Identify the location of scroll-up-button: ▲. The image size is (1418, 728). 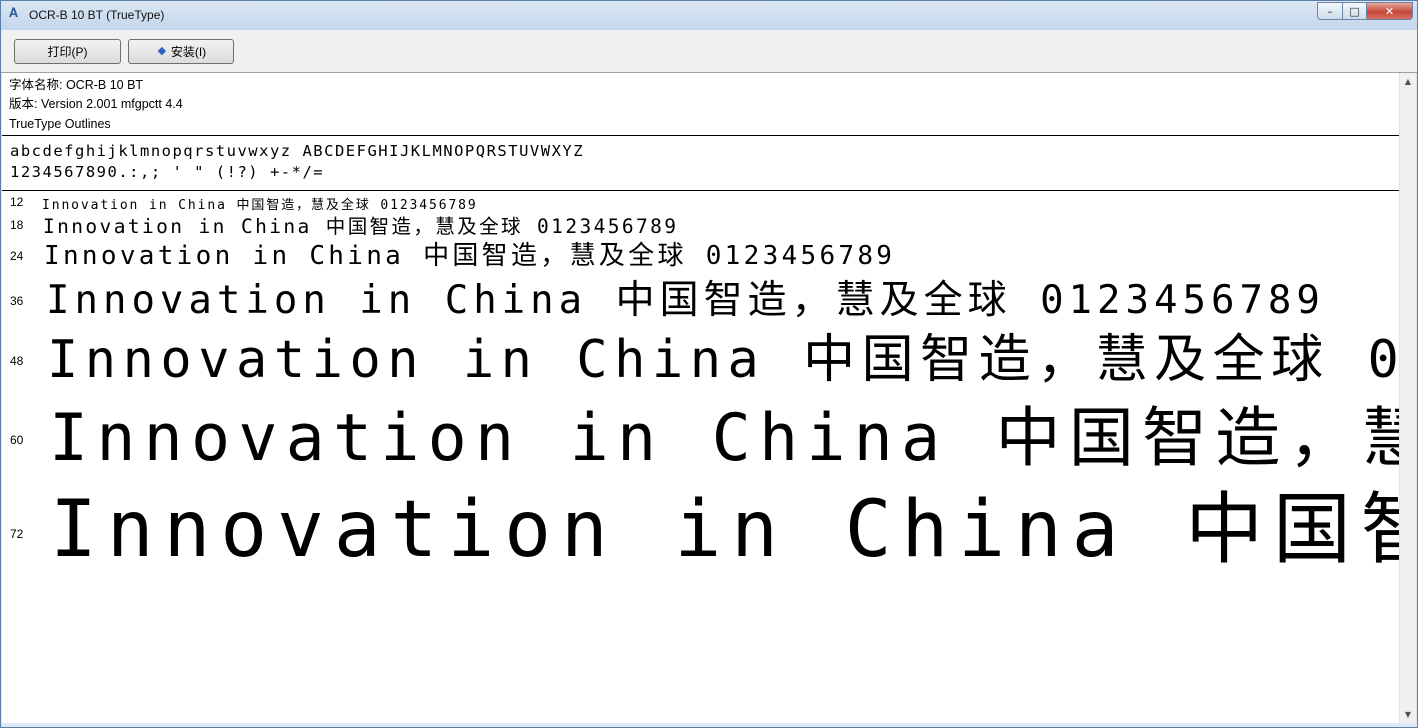
(1408, 81).